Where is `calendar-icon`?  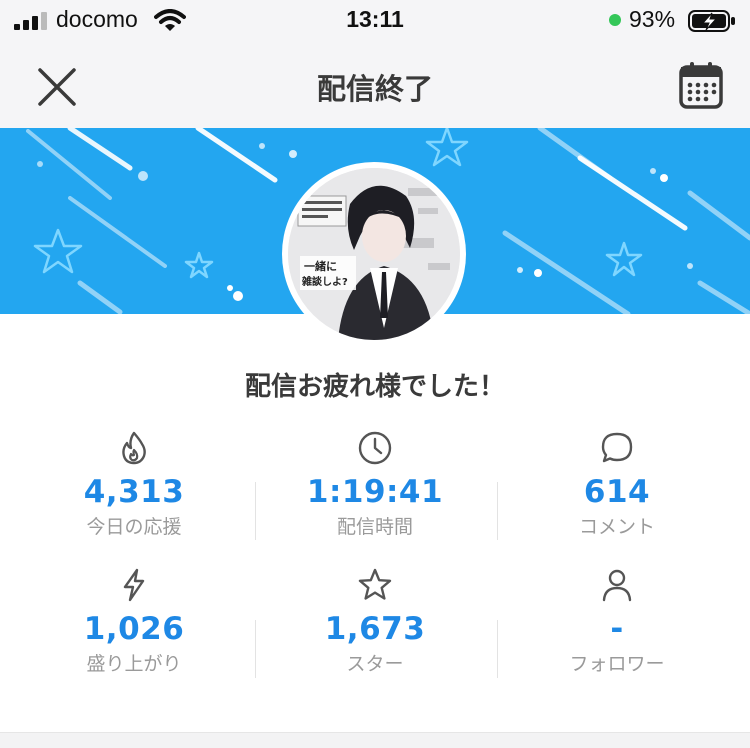
calendar-icon is located at coordinates (701, 85).